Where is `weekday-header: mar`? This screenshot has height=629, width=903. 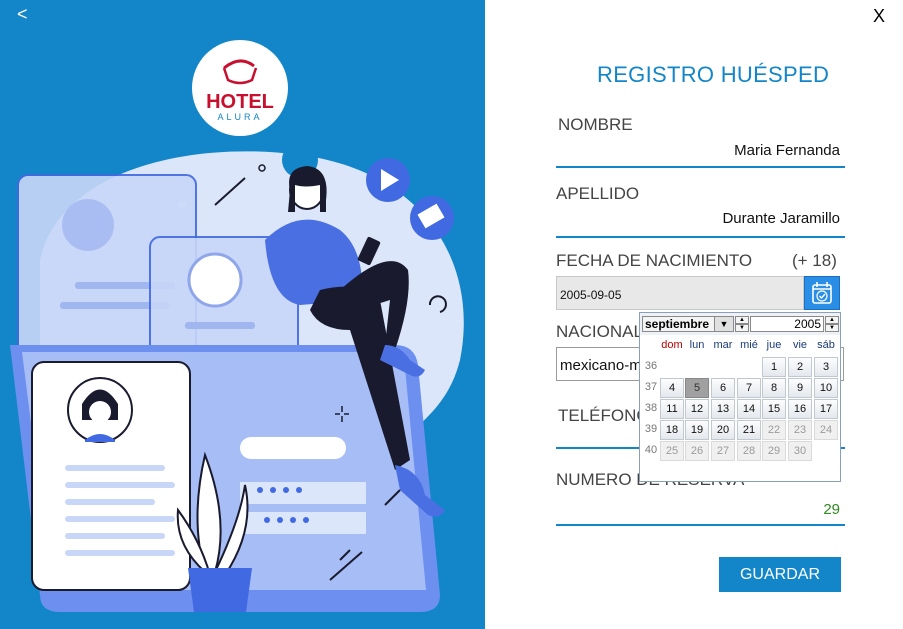 weekday-header: mar is located at coordinates (723, 345).